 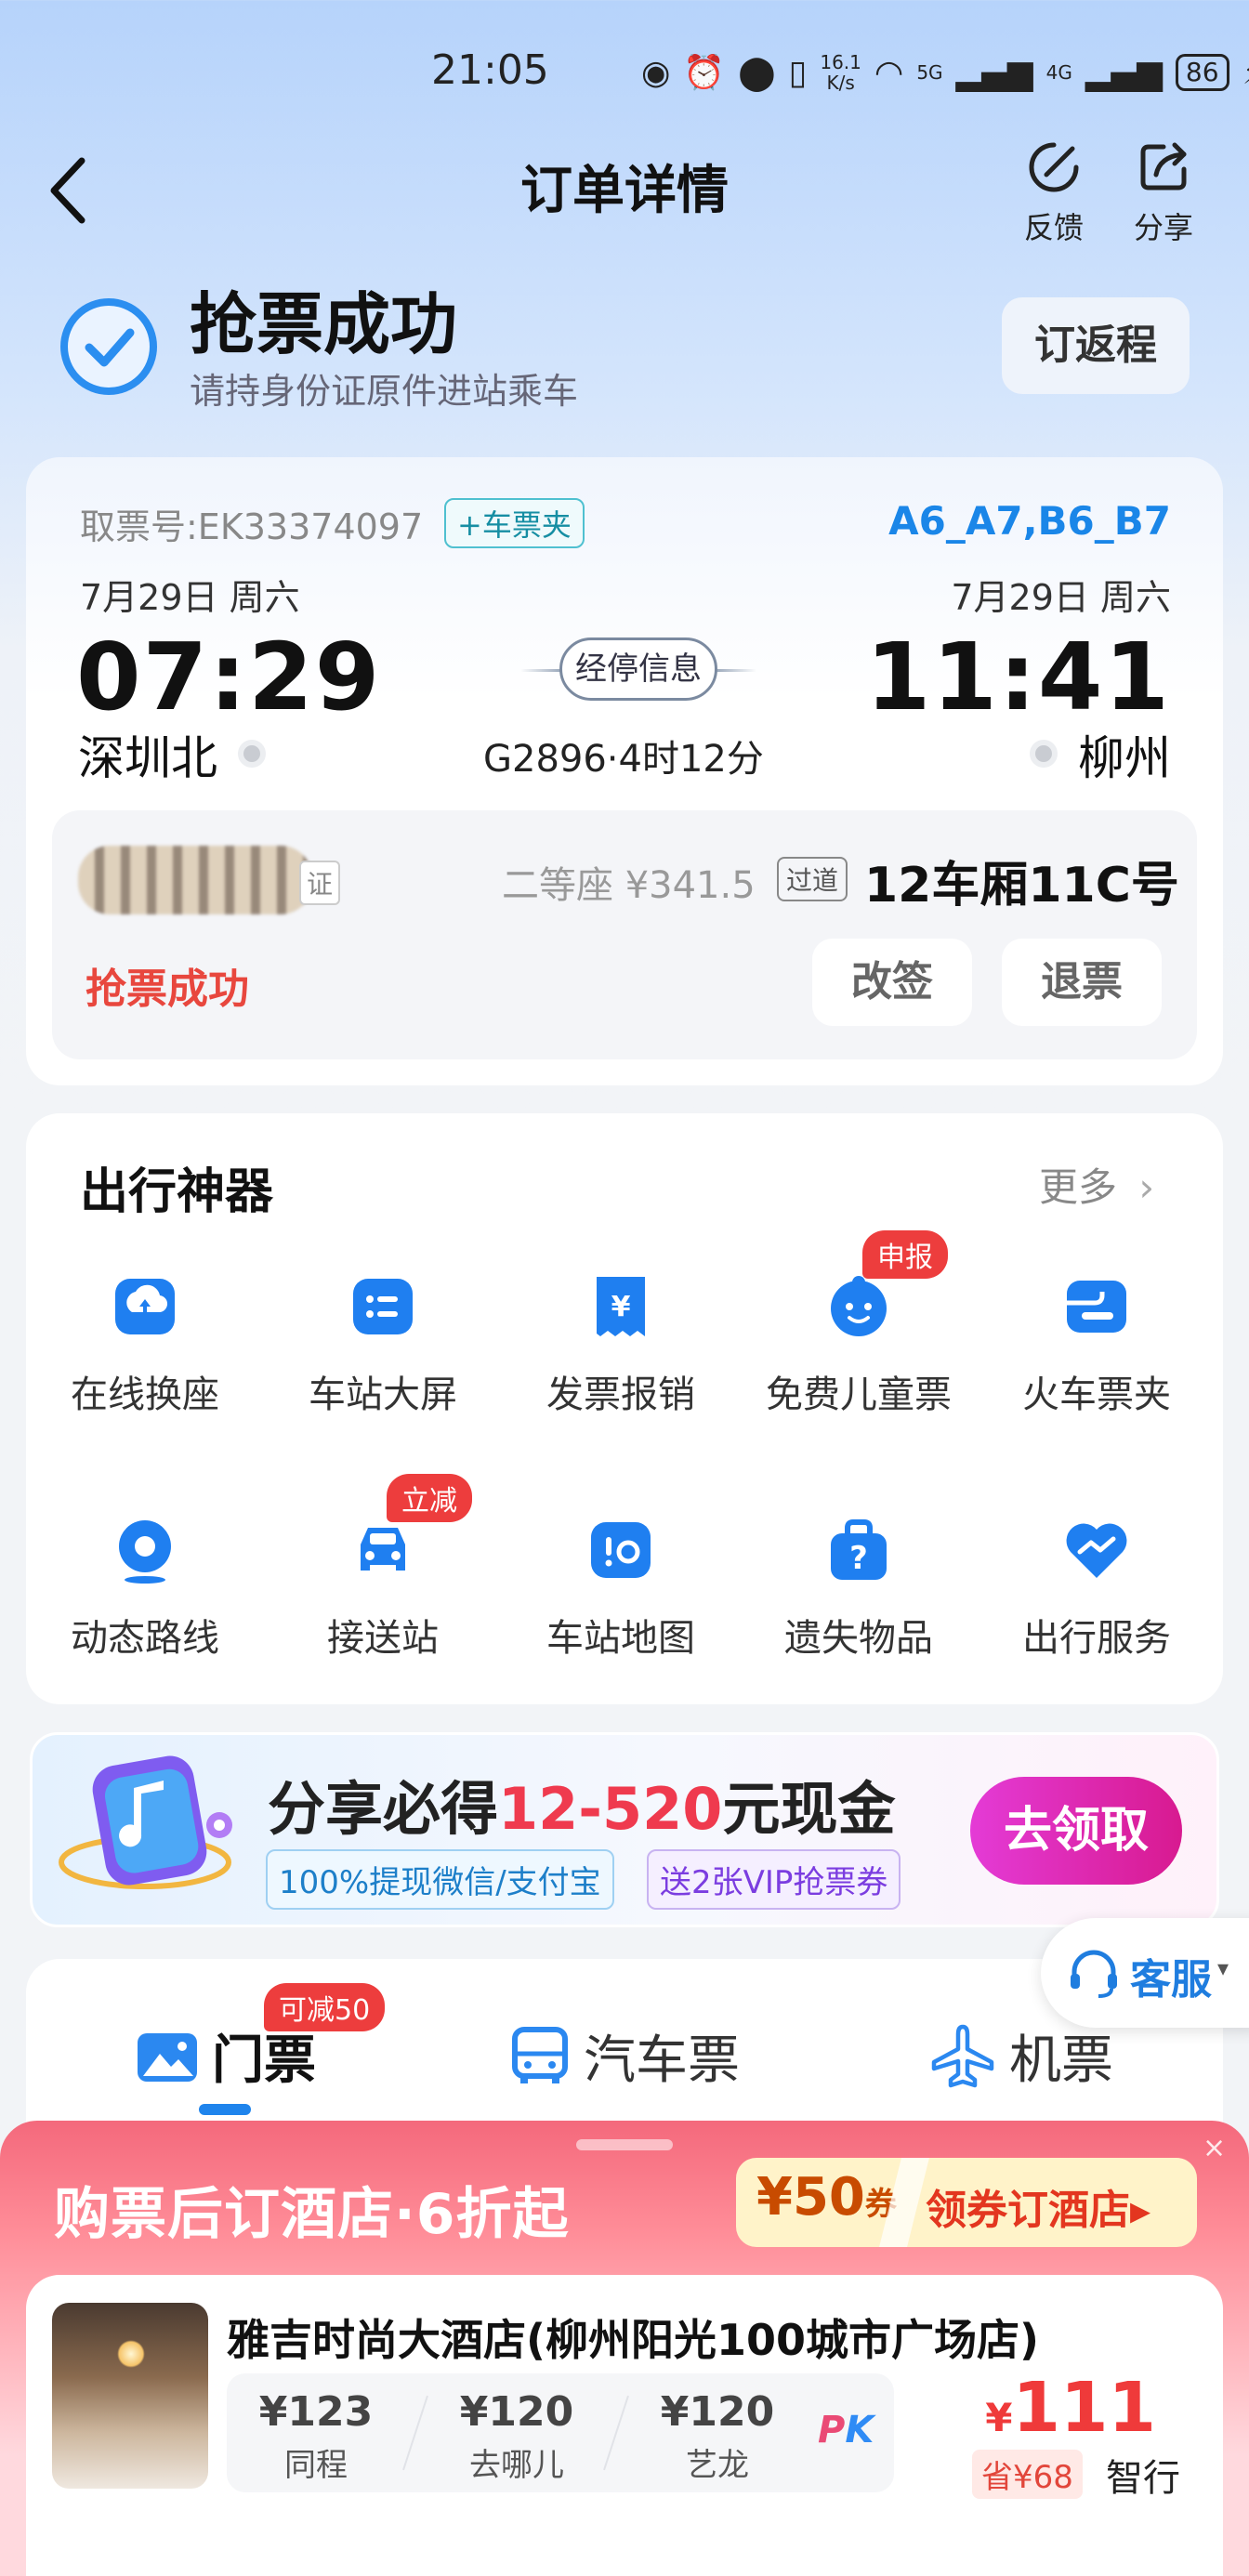 I want to click on airplane-icon, so click(x=962, y=2055).